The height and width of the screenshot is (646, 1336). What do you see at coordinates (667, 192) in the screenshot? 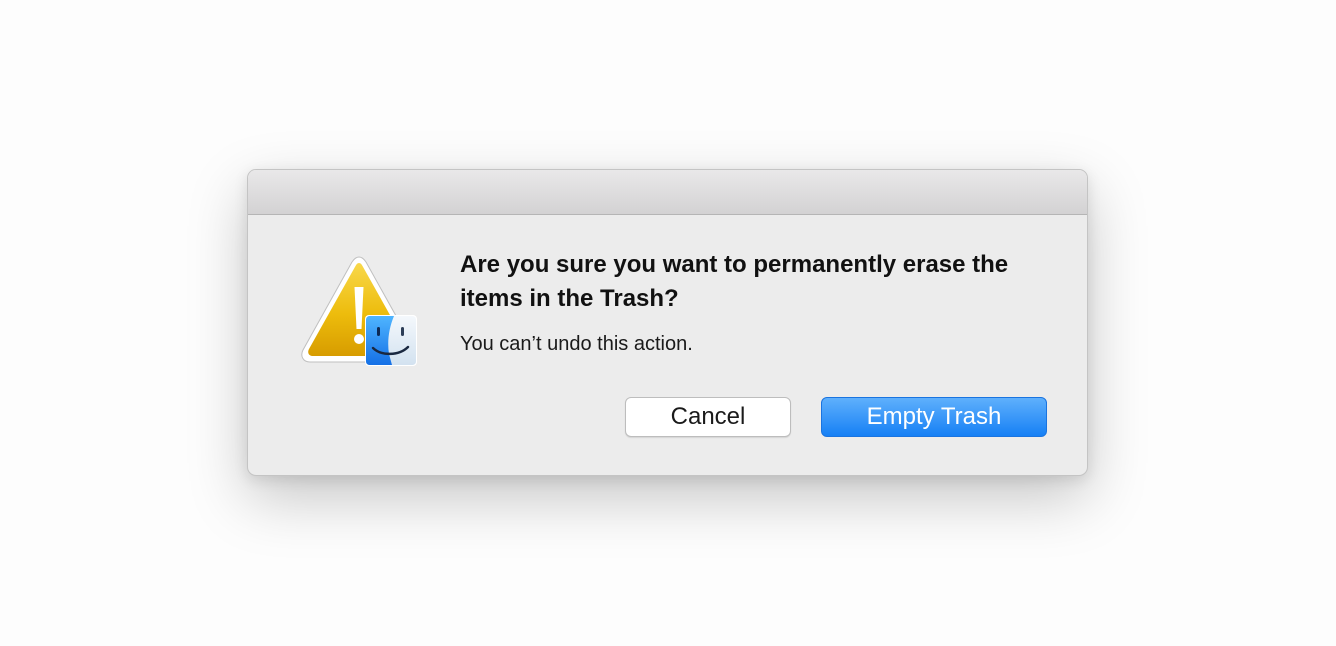
I see `dialog-titlebar` at bounding box center [667, 192].